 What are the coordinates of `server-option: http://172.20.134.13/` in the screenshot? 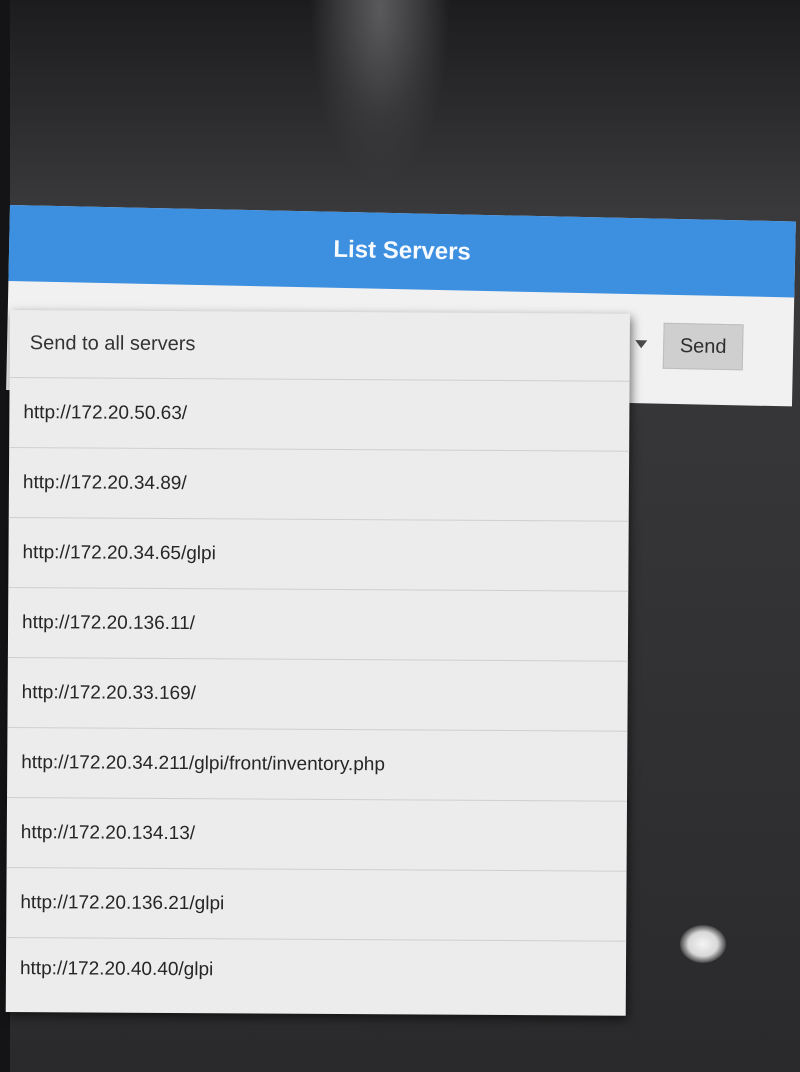 It's located at (317, 834).